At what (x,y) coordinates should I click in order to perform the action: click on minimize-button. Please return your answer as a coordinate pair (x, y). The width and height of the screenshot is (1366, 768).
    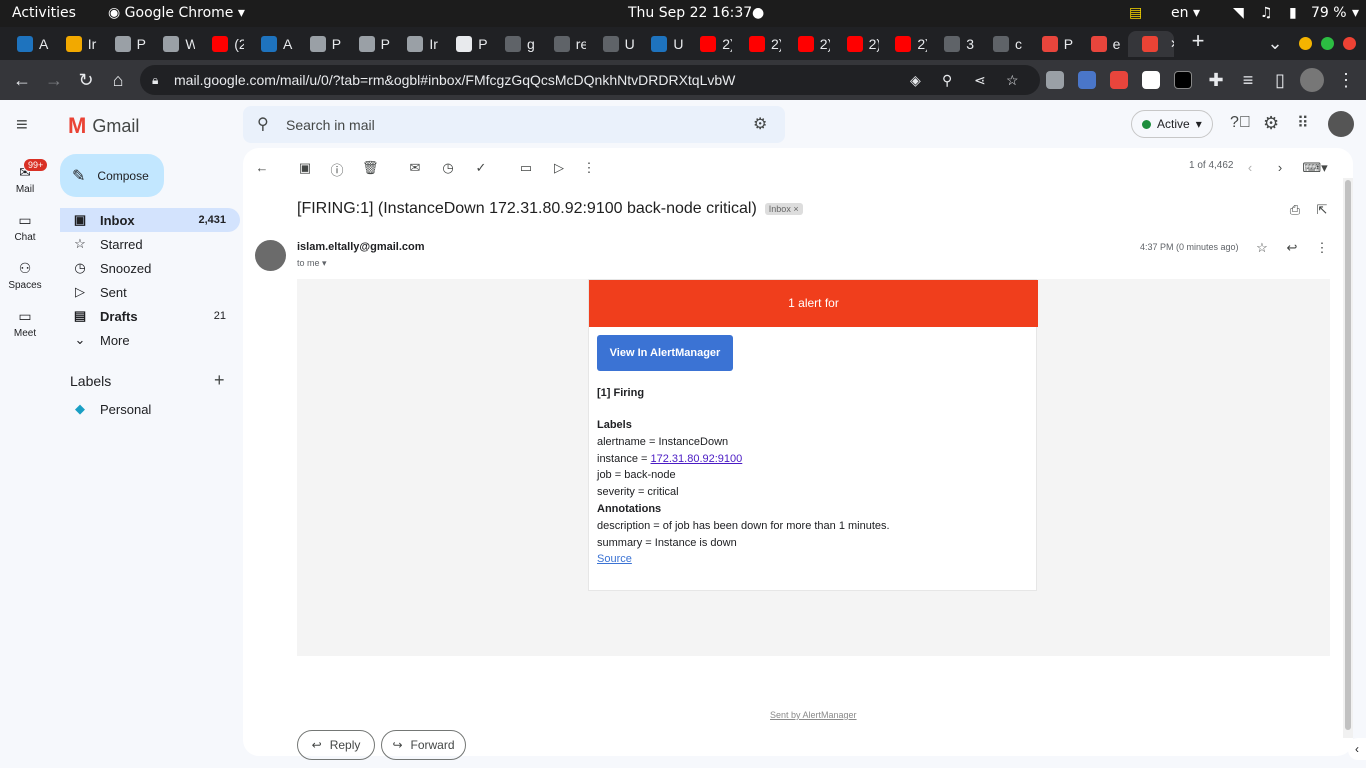
    Looking at the image, I should click on (1305, 43).